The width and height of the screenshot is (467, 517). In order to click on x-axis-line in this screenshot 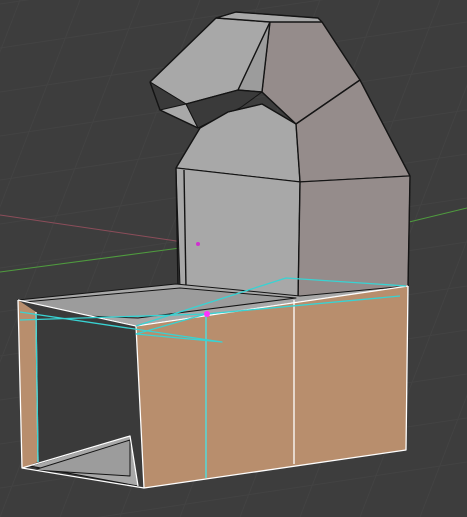, I will do `click(95, 229)`.